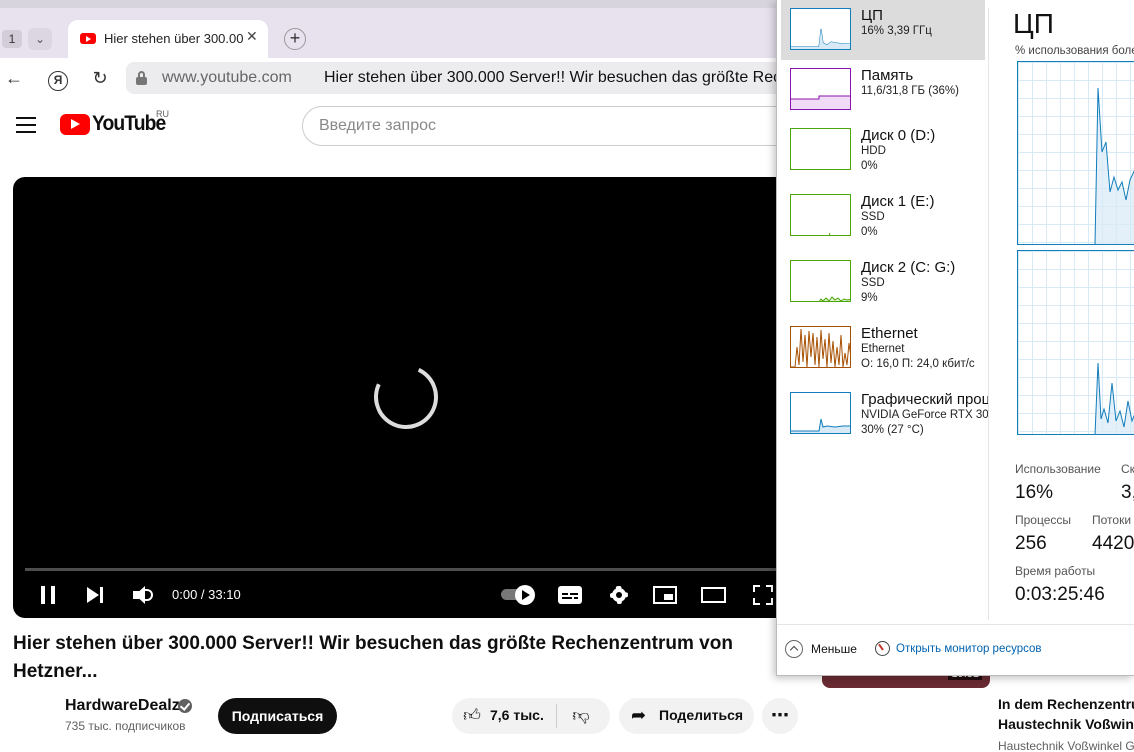  What do you see at coordinates (227, 77) in the screenshot?
I see `url-domain: www.youtube.com` at bounding box center [227, 77].